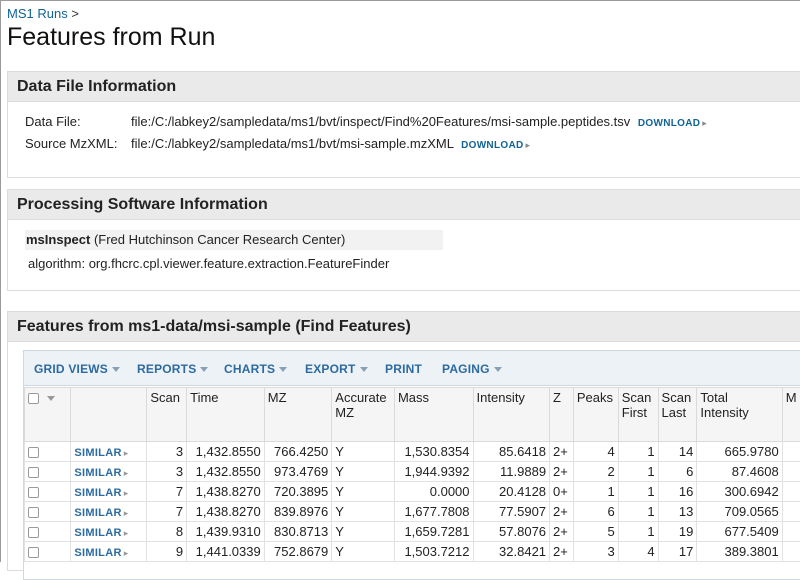 This screenshot has width=800, height=580. Describe the element at coordinates (595, 415) in the screenshot. I see `column-header-peaks: Peaks` at that location.